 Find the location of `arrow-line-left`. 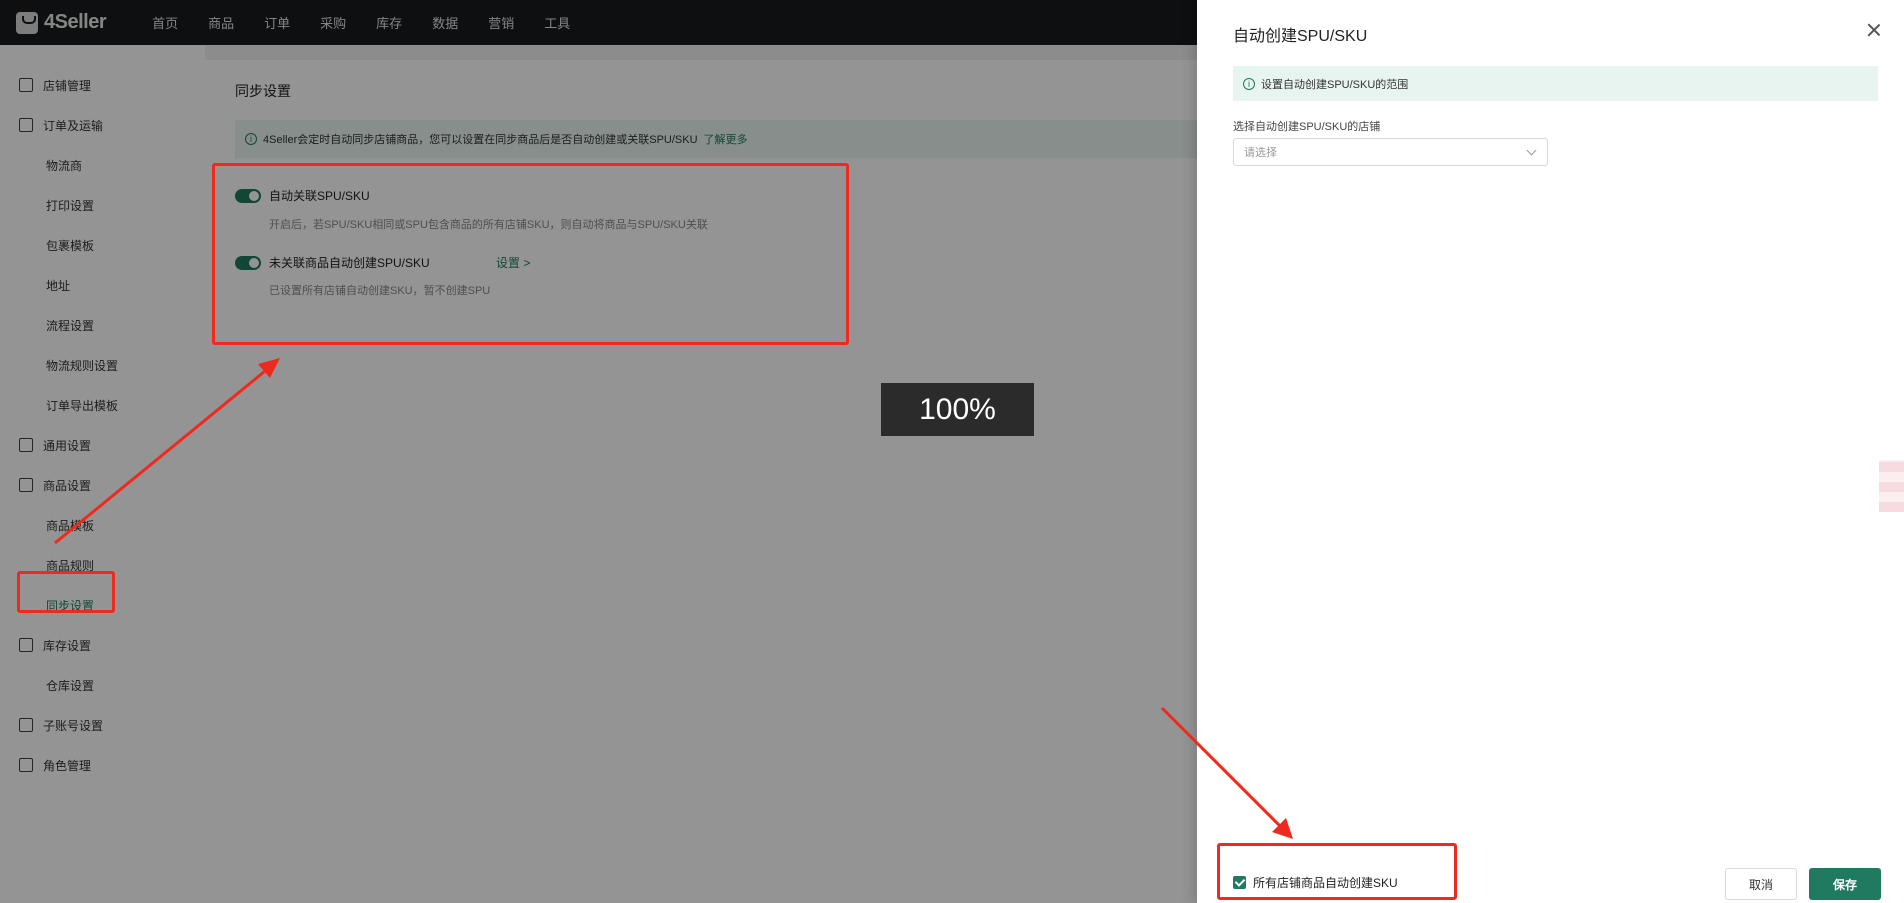

arrow-line-left is located at coordinates (162, 455).